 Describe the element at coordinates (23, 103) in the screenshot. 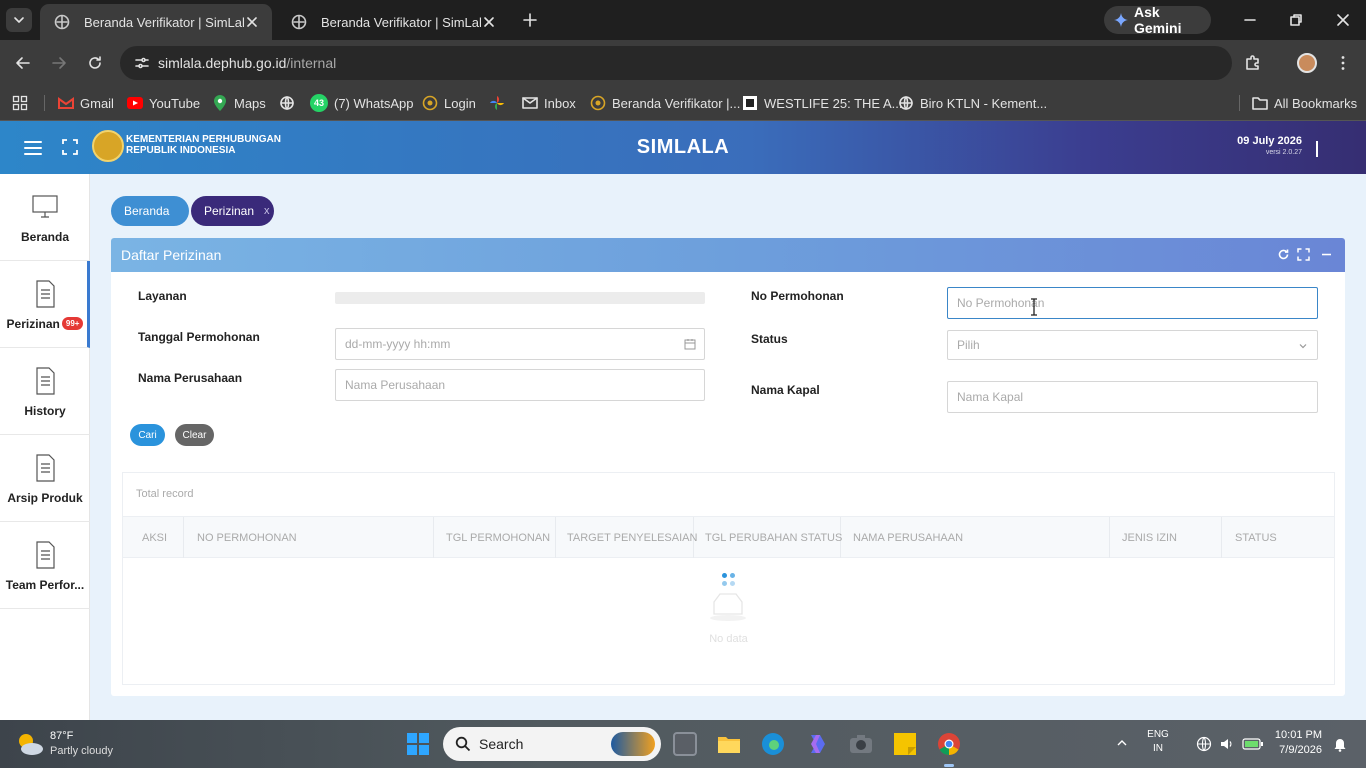

I see `apps-button` at that location.